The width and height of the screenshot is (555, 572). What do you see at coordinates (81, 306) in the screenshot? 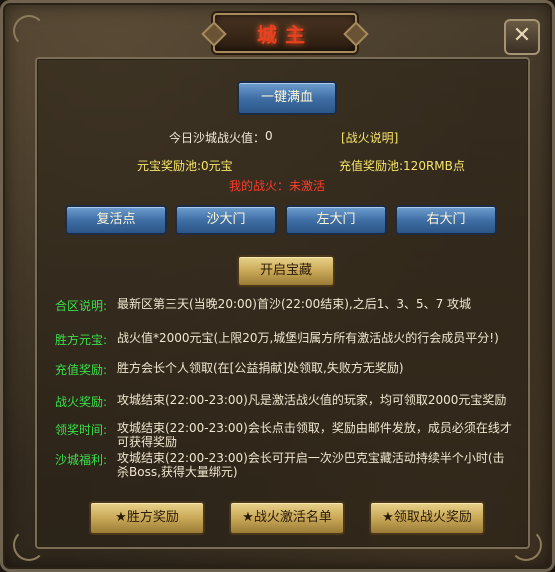
I see `row-label-merge: 合区说明:` at bounding box center [81, 306].